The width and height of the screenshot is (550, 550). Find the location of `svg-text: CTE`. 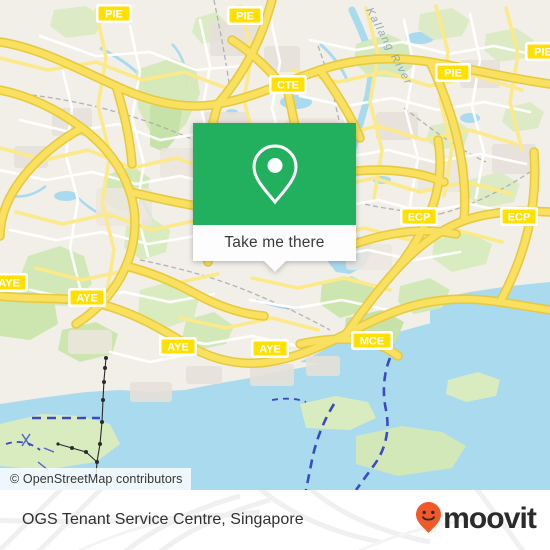

svg-text: CTE is located at coordinates (288, 86).